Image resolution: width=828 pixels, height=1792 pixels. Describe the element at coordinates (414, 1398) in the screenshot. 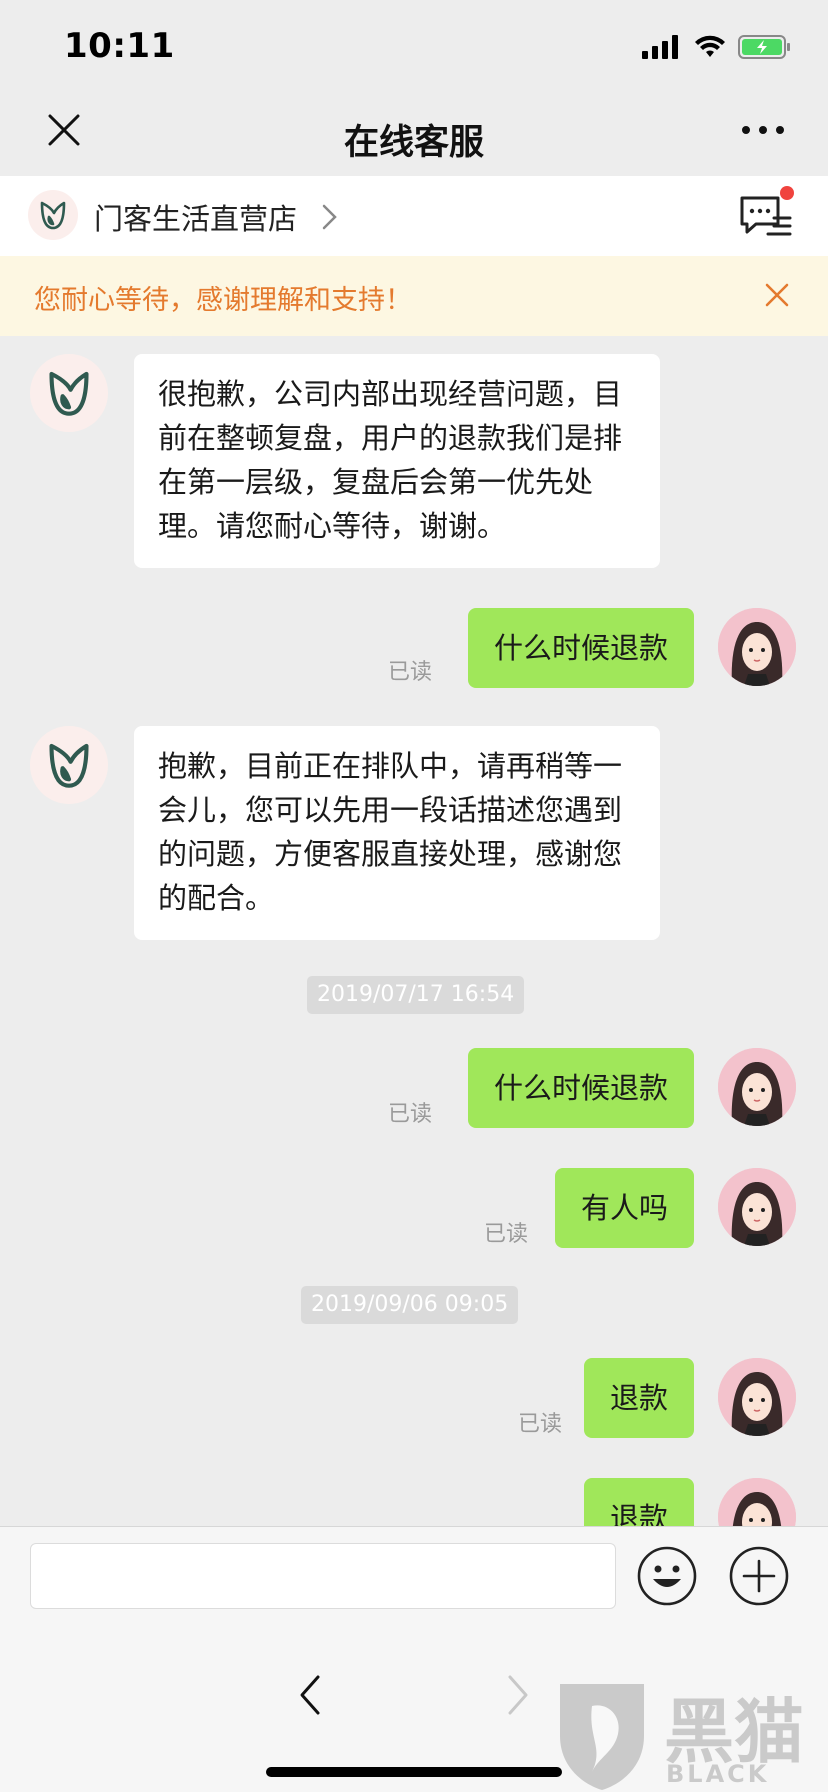

I see `message-row: 已读 退款` at that location.